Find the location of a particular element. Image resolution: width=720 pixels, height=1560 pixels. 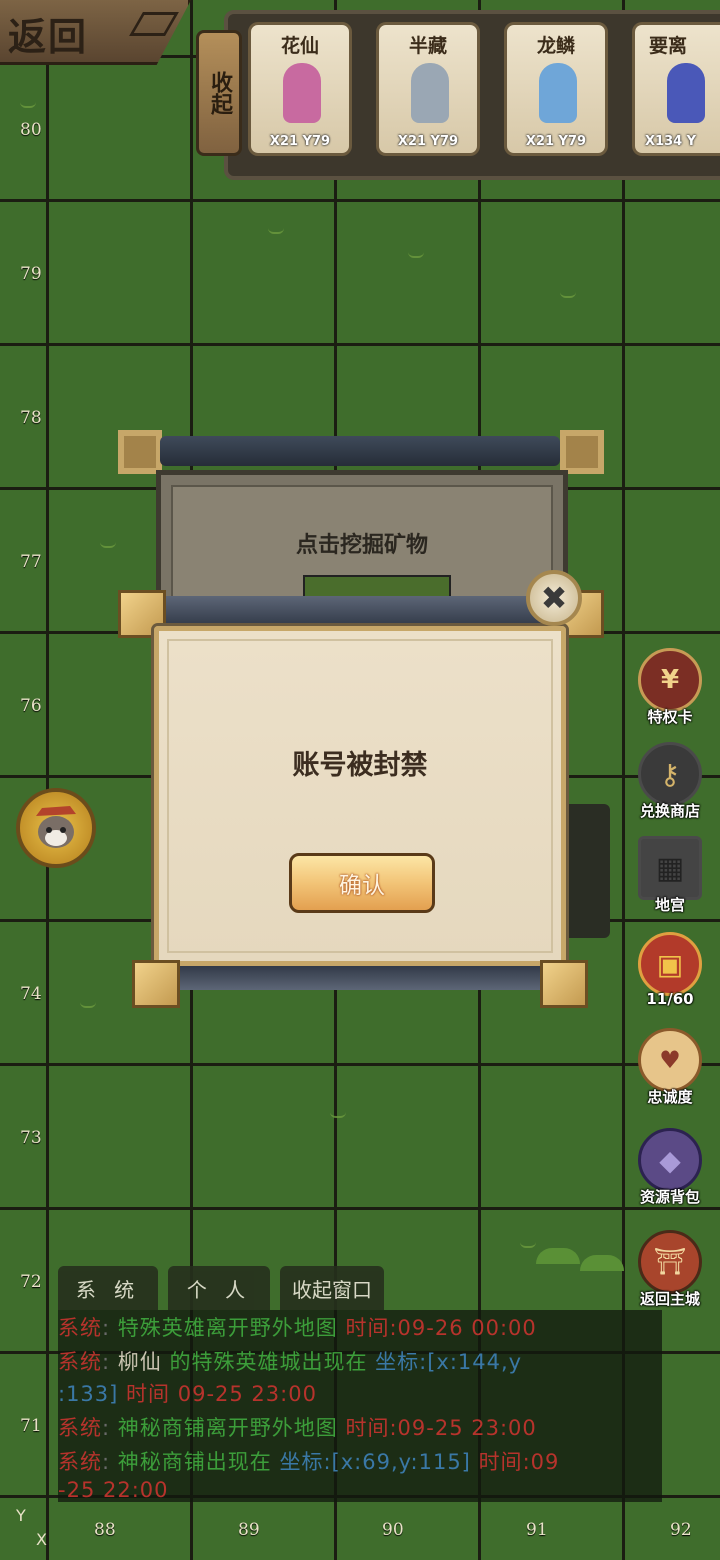

dialog-corner-ornament is located at coordinates (156, 984).